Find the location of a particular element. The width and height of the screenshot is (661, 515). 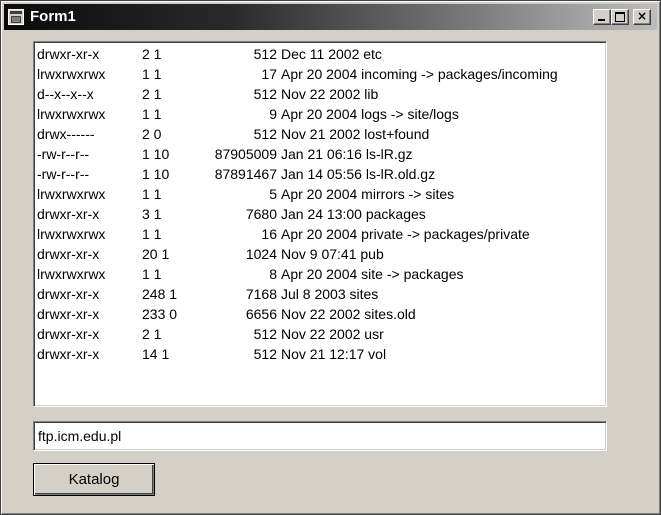

date-and-name: Jan 21 06:16 ls-lR.gz is located at coordinates (347, 154).